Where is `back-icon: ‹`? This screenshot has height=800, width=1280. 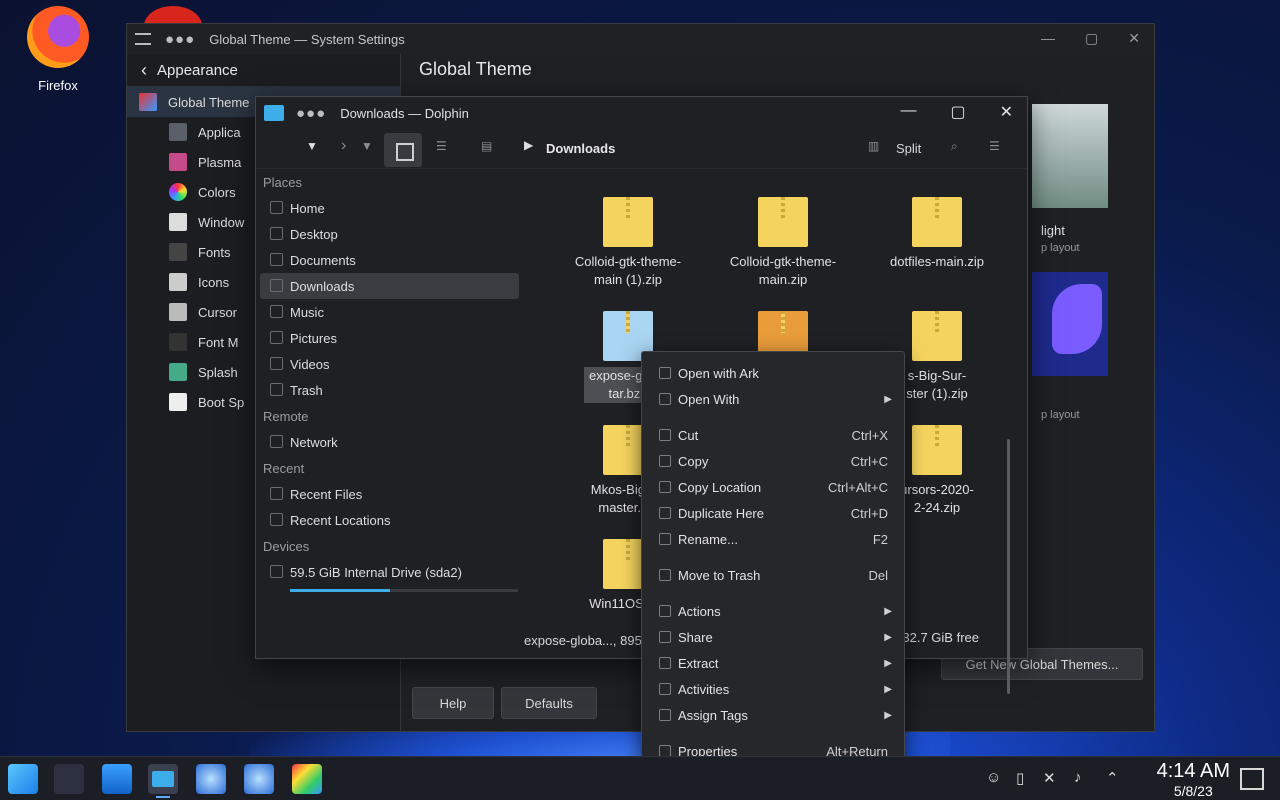 back-icon: ‹ is located at coordinates (144, 70).